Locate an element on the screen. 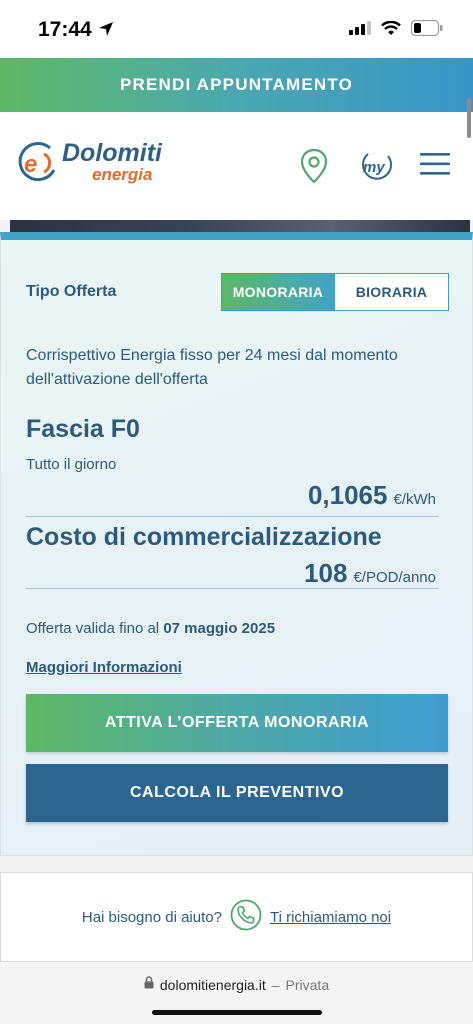 This screenshot has height=1024, width=473. location-pin-icon is located at coordinates (314, 168).